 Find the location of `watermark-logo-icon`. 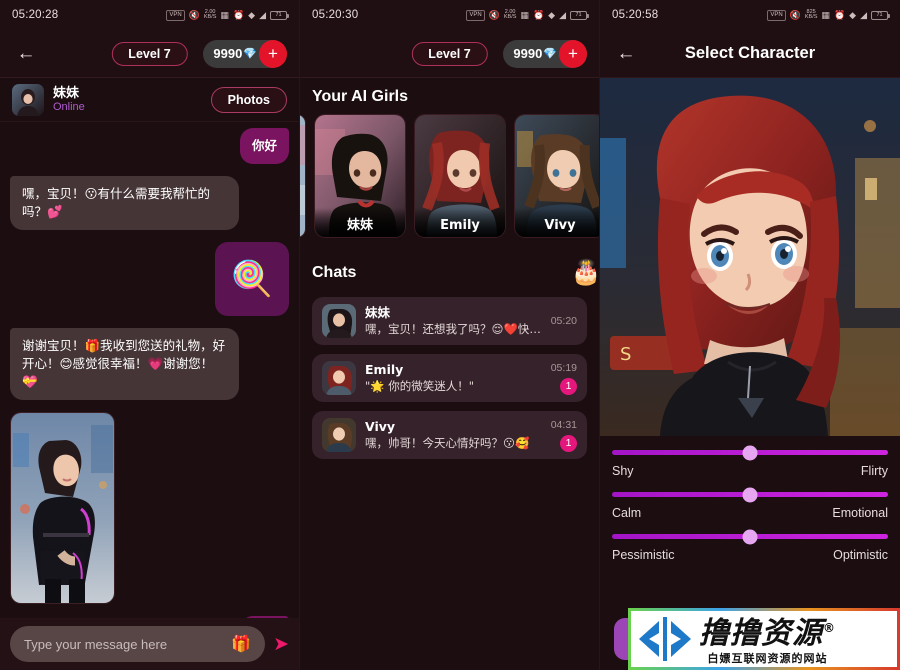

watermark-logo-icon is located at coordinates (665, 639).